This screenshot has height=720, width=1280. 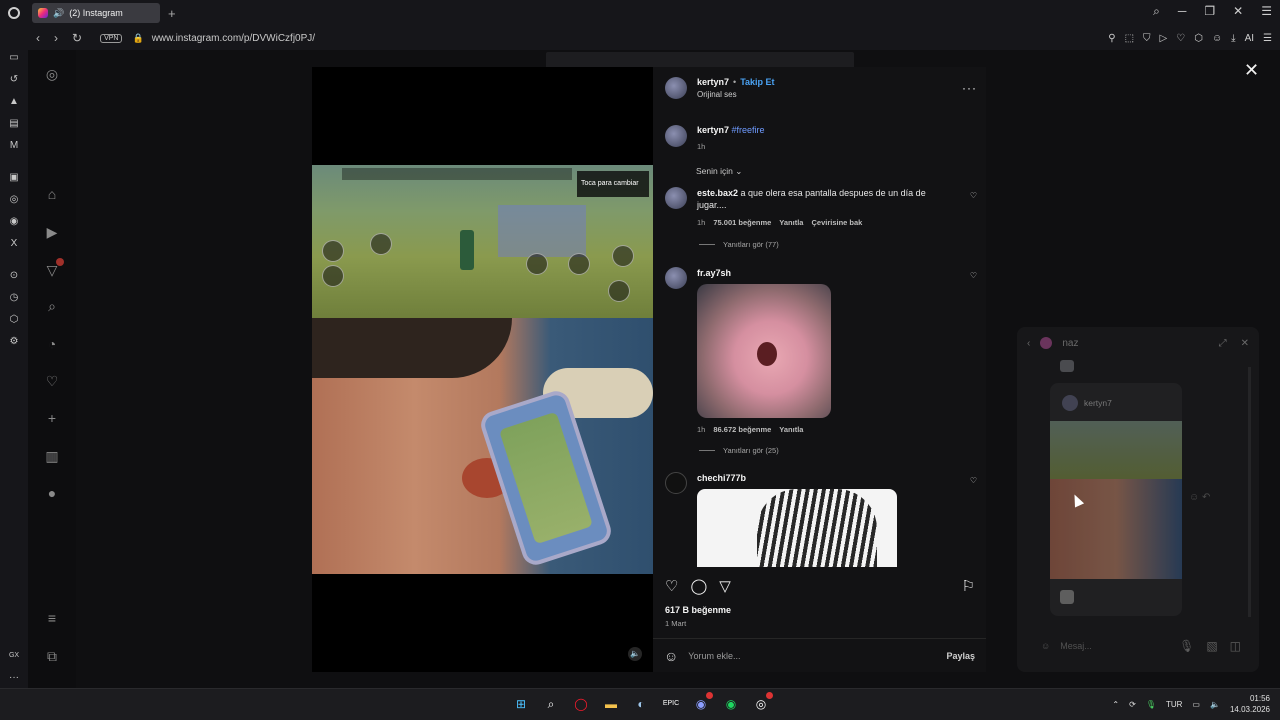 I want to click on extensions-icon: ⬡, so click(x=1198, y=38).